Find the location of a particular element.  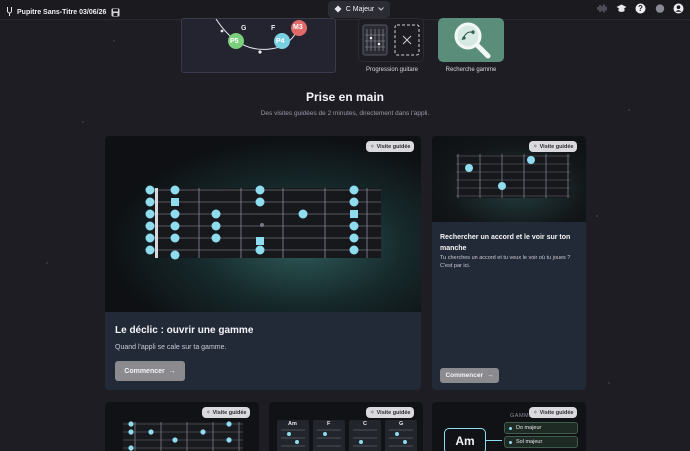

note-label-g: G is located at coordinates (244, 28).